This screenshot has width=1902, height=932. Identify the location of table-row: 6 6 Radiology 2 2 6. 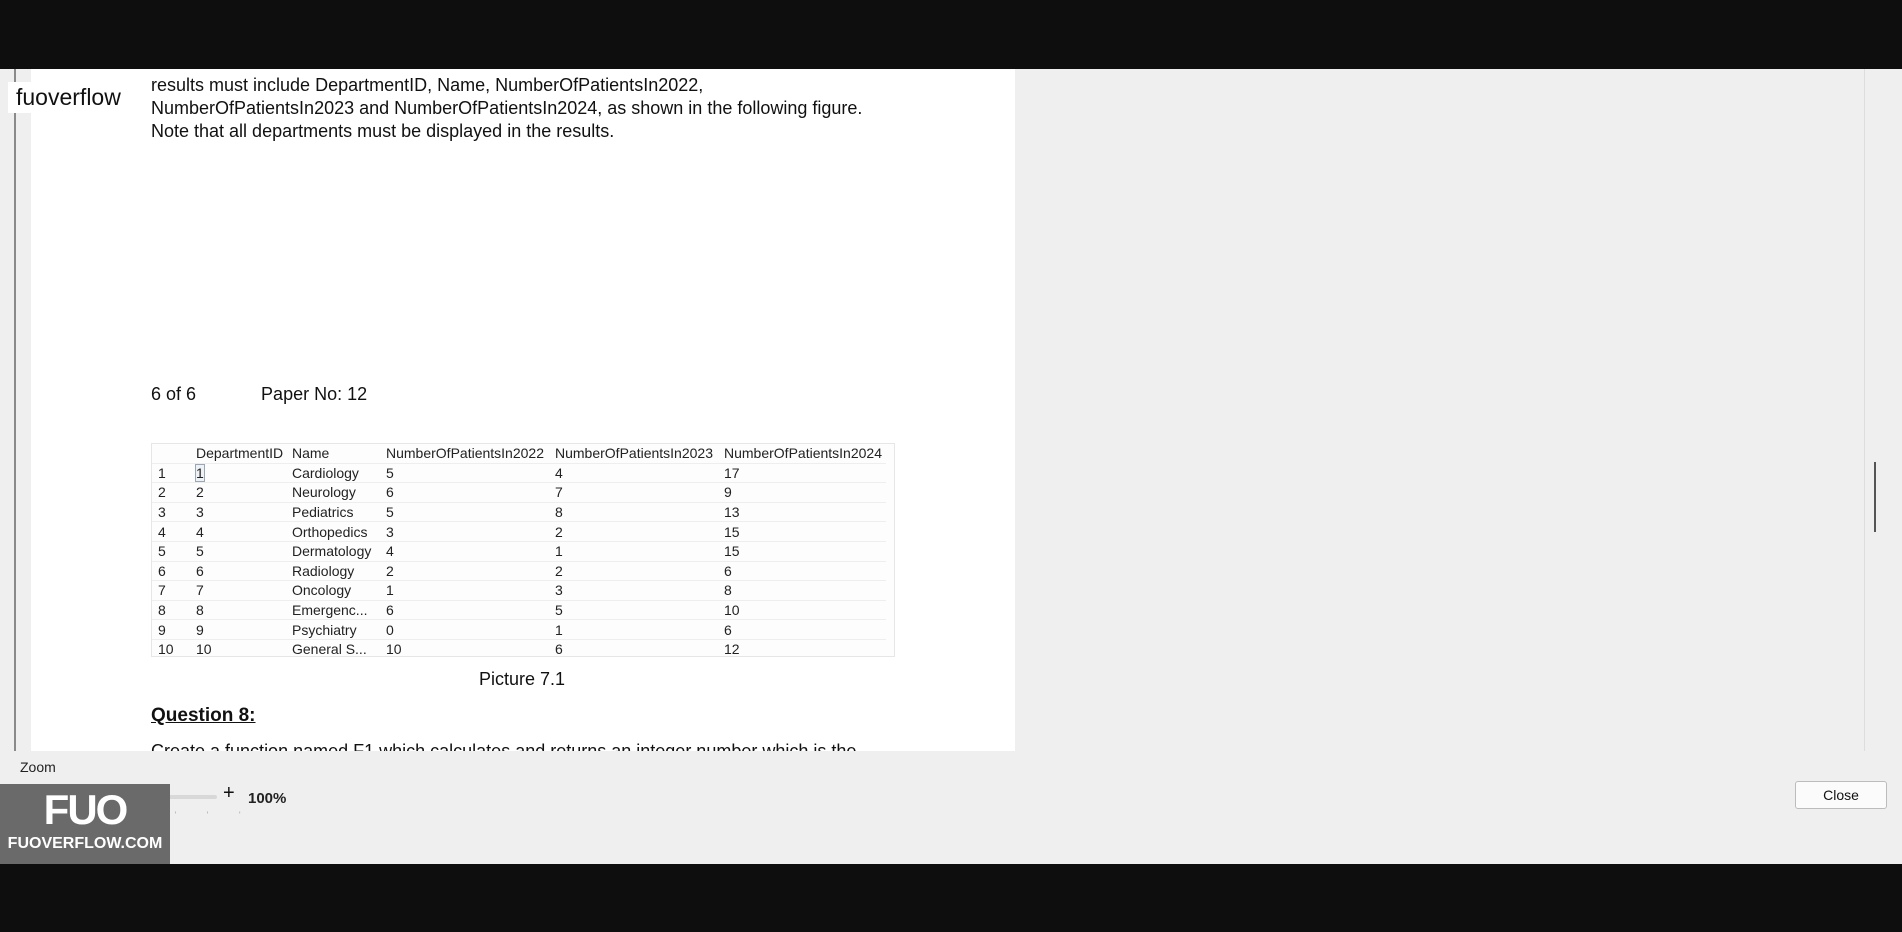
(519, 570).